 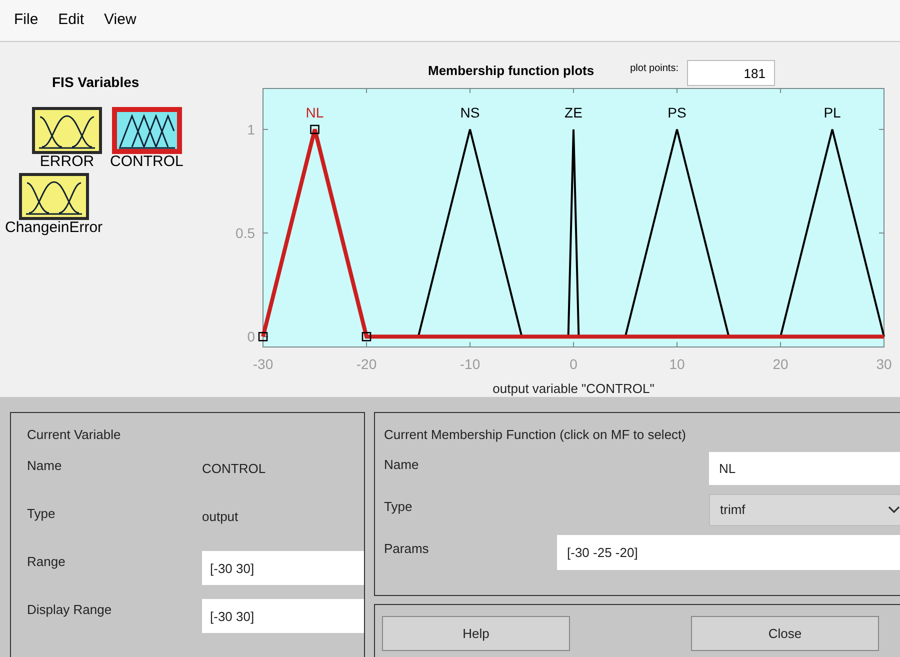 I want to click on plot-title: Membership function plots, so click(x=511, y=71).